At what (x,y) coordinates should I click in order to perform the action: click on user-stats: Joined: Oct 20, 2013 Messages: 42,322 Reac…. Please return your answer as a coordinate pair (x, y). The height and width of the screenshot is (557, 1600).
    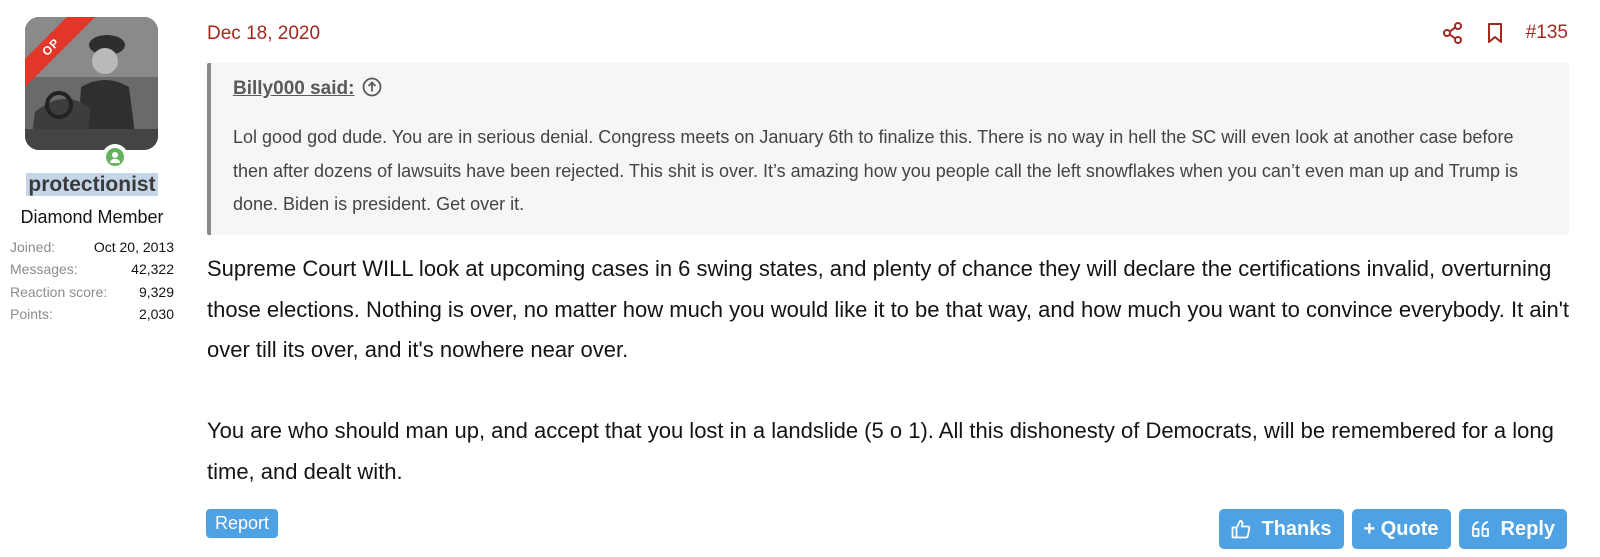
    Looking at the image, I should click on (92, 281).